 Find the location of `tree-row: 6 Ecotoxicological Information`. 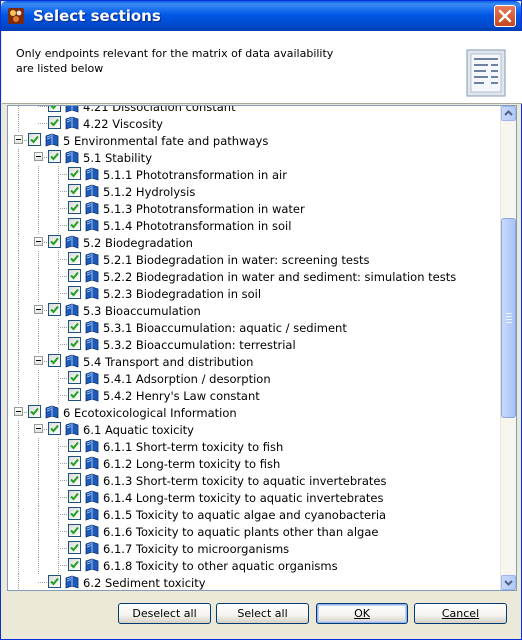

tree-row: 6 Ecotoxicological Information is located at coordinates (255, 412).